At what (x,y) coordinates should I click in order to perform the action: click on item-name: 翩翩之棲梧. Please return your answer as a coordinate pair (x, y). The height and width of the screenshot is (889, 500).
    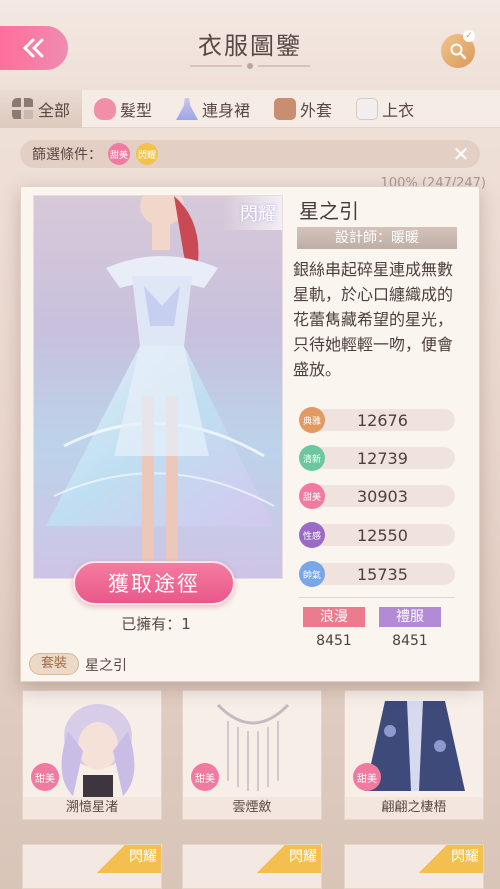
    Looking at the image, I should click on (414, 808).